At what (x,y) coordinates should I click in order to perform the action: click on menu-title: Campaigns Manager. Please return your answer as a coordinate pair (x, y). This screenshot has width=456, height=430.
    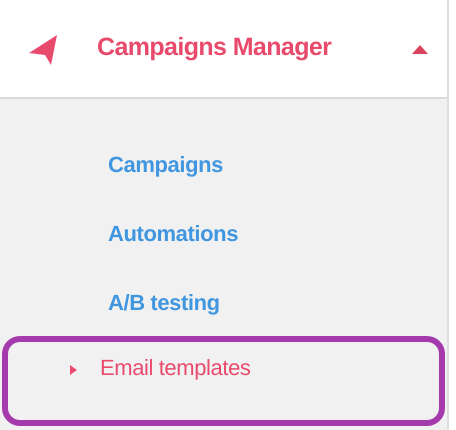
    Looking at the image, I should click on (214, 47).